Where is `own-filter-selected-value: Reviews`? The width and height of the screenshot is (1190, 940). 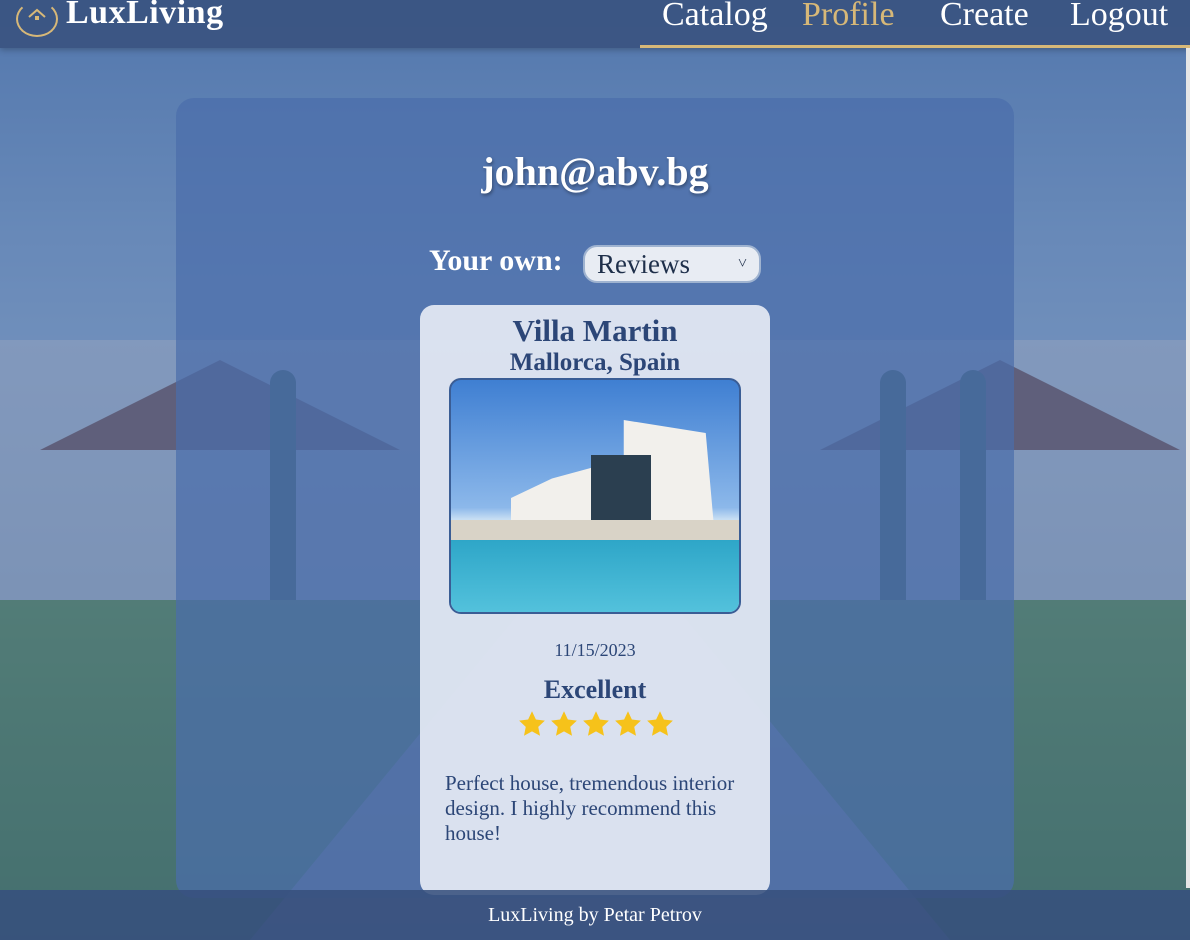
own-filter-selected-value: Reviews is located at coordinates (643, 263).